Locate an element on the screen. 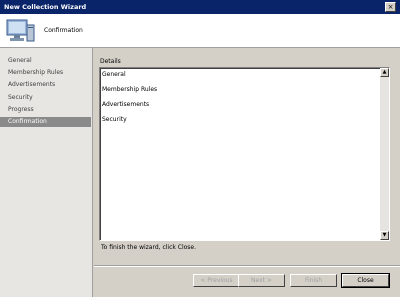  details-label-text: Details is located at coordinates (110, 61).